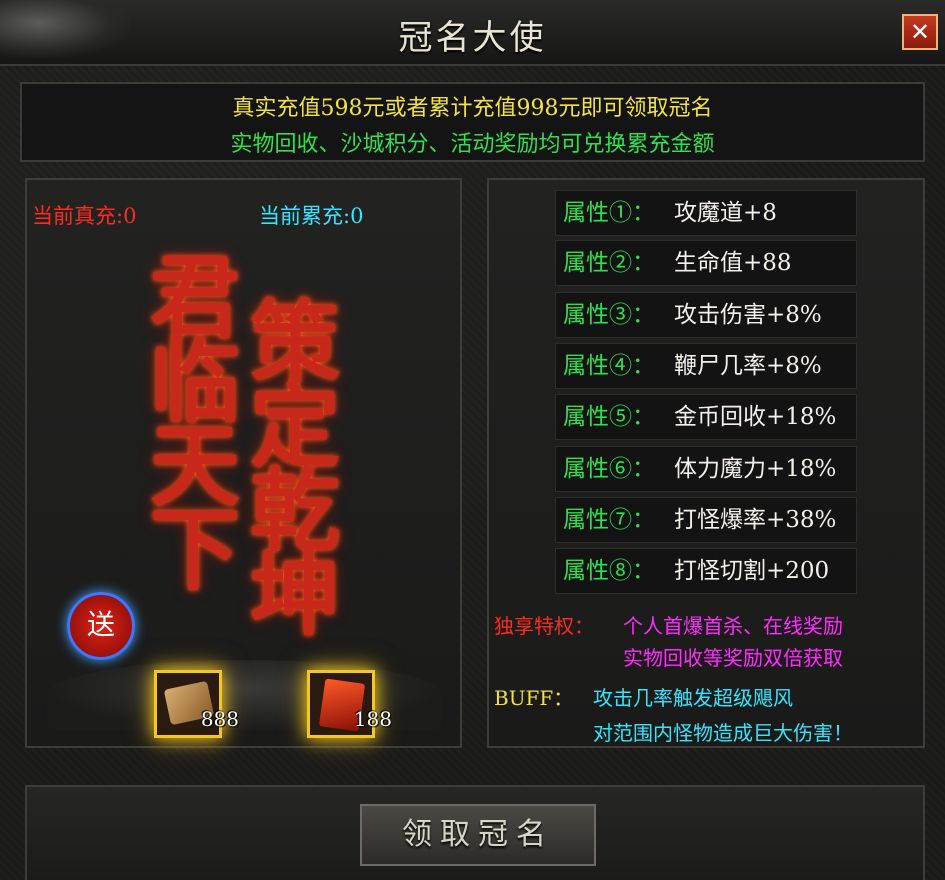 Image resolution: width=945 pixels, height=880 pixels. I want to click on buff-label: BUFF：, so click(534, 698).